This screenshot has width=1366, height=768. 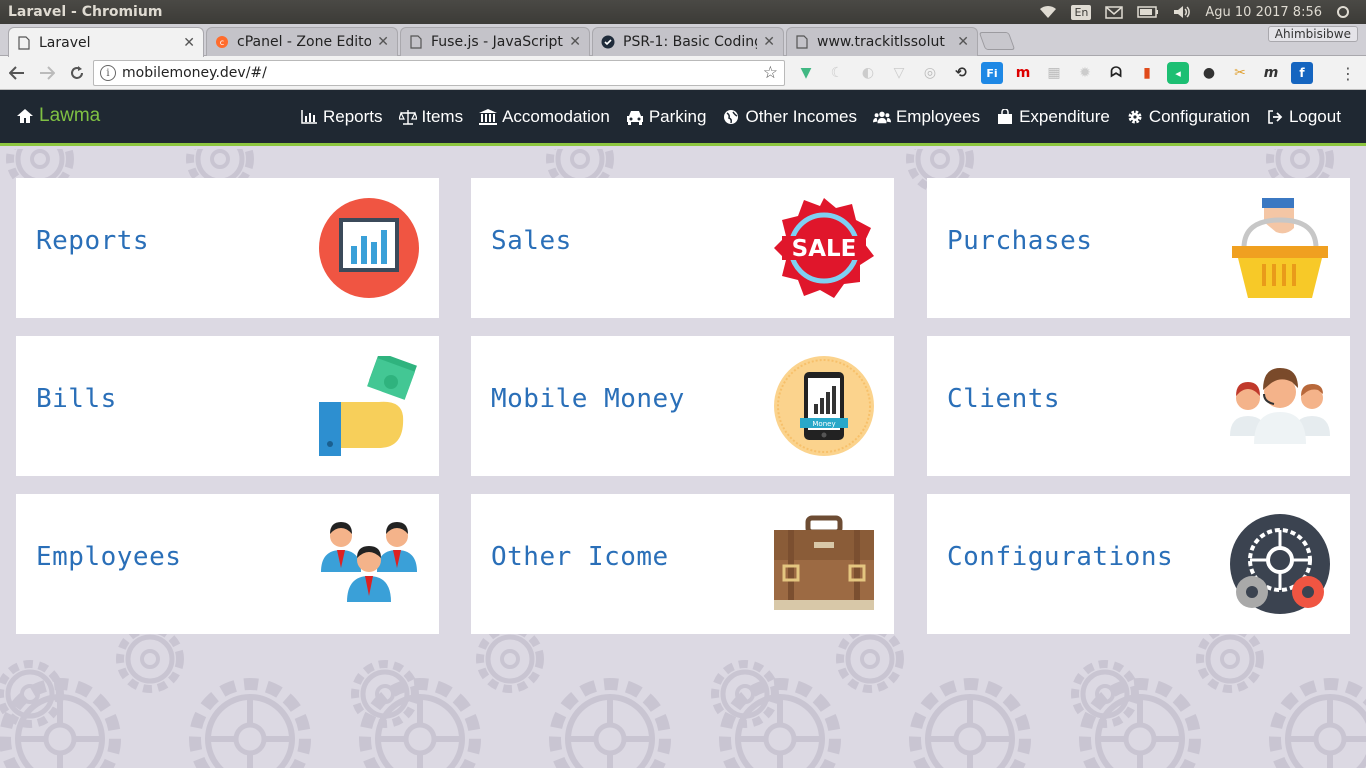 What do you see at coordinates (24, 42) in the screenshot?
I see `document-icon` at bounding box center [24, 42].